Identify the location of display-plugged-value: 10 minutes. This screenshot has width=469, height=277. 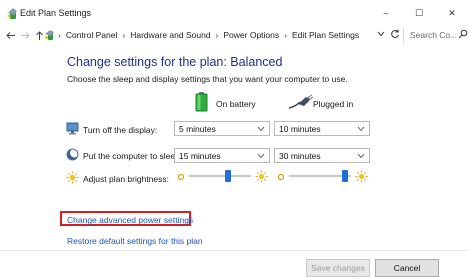
(300, 129).